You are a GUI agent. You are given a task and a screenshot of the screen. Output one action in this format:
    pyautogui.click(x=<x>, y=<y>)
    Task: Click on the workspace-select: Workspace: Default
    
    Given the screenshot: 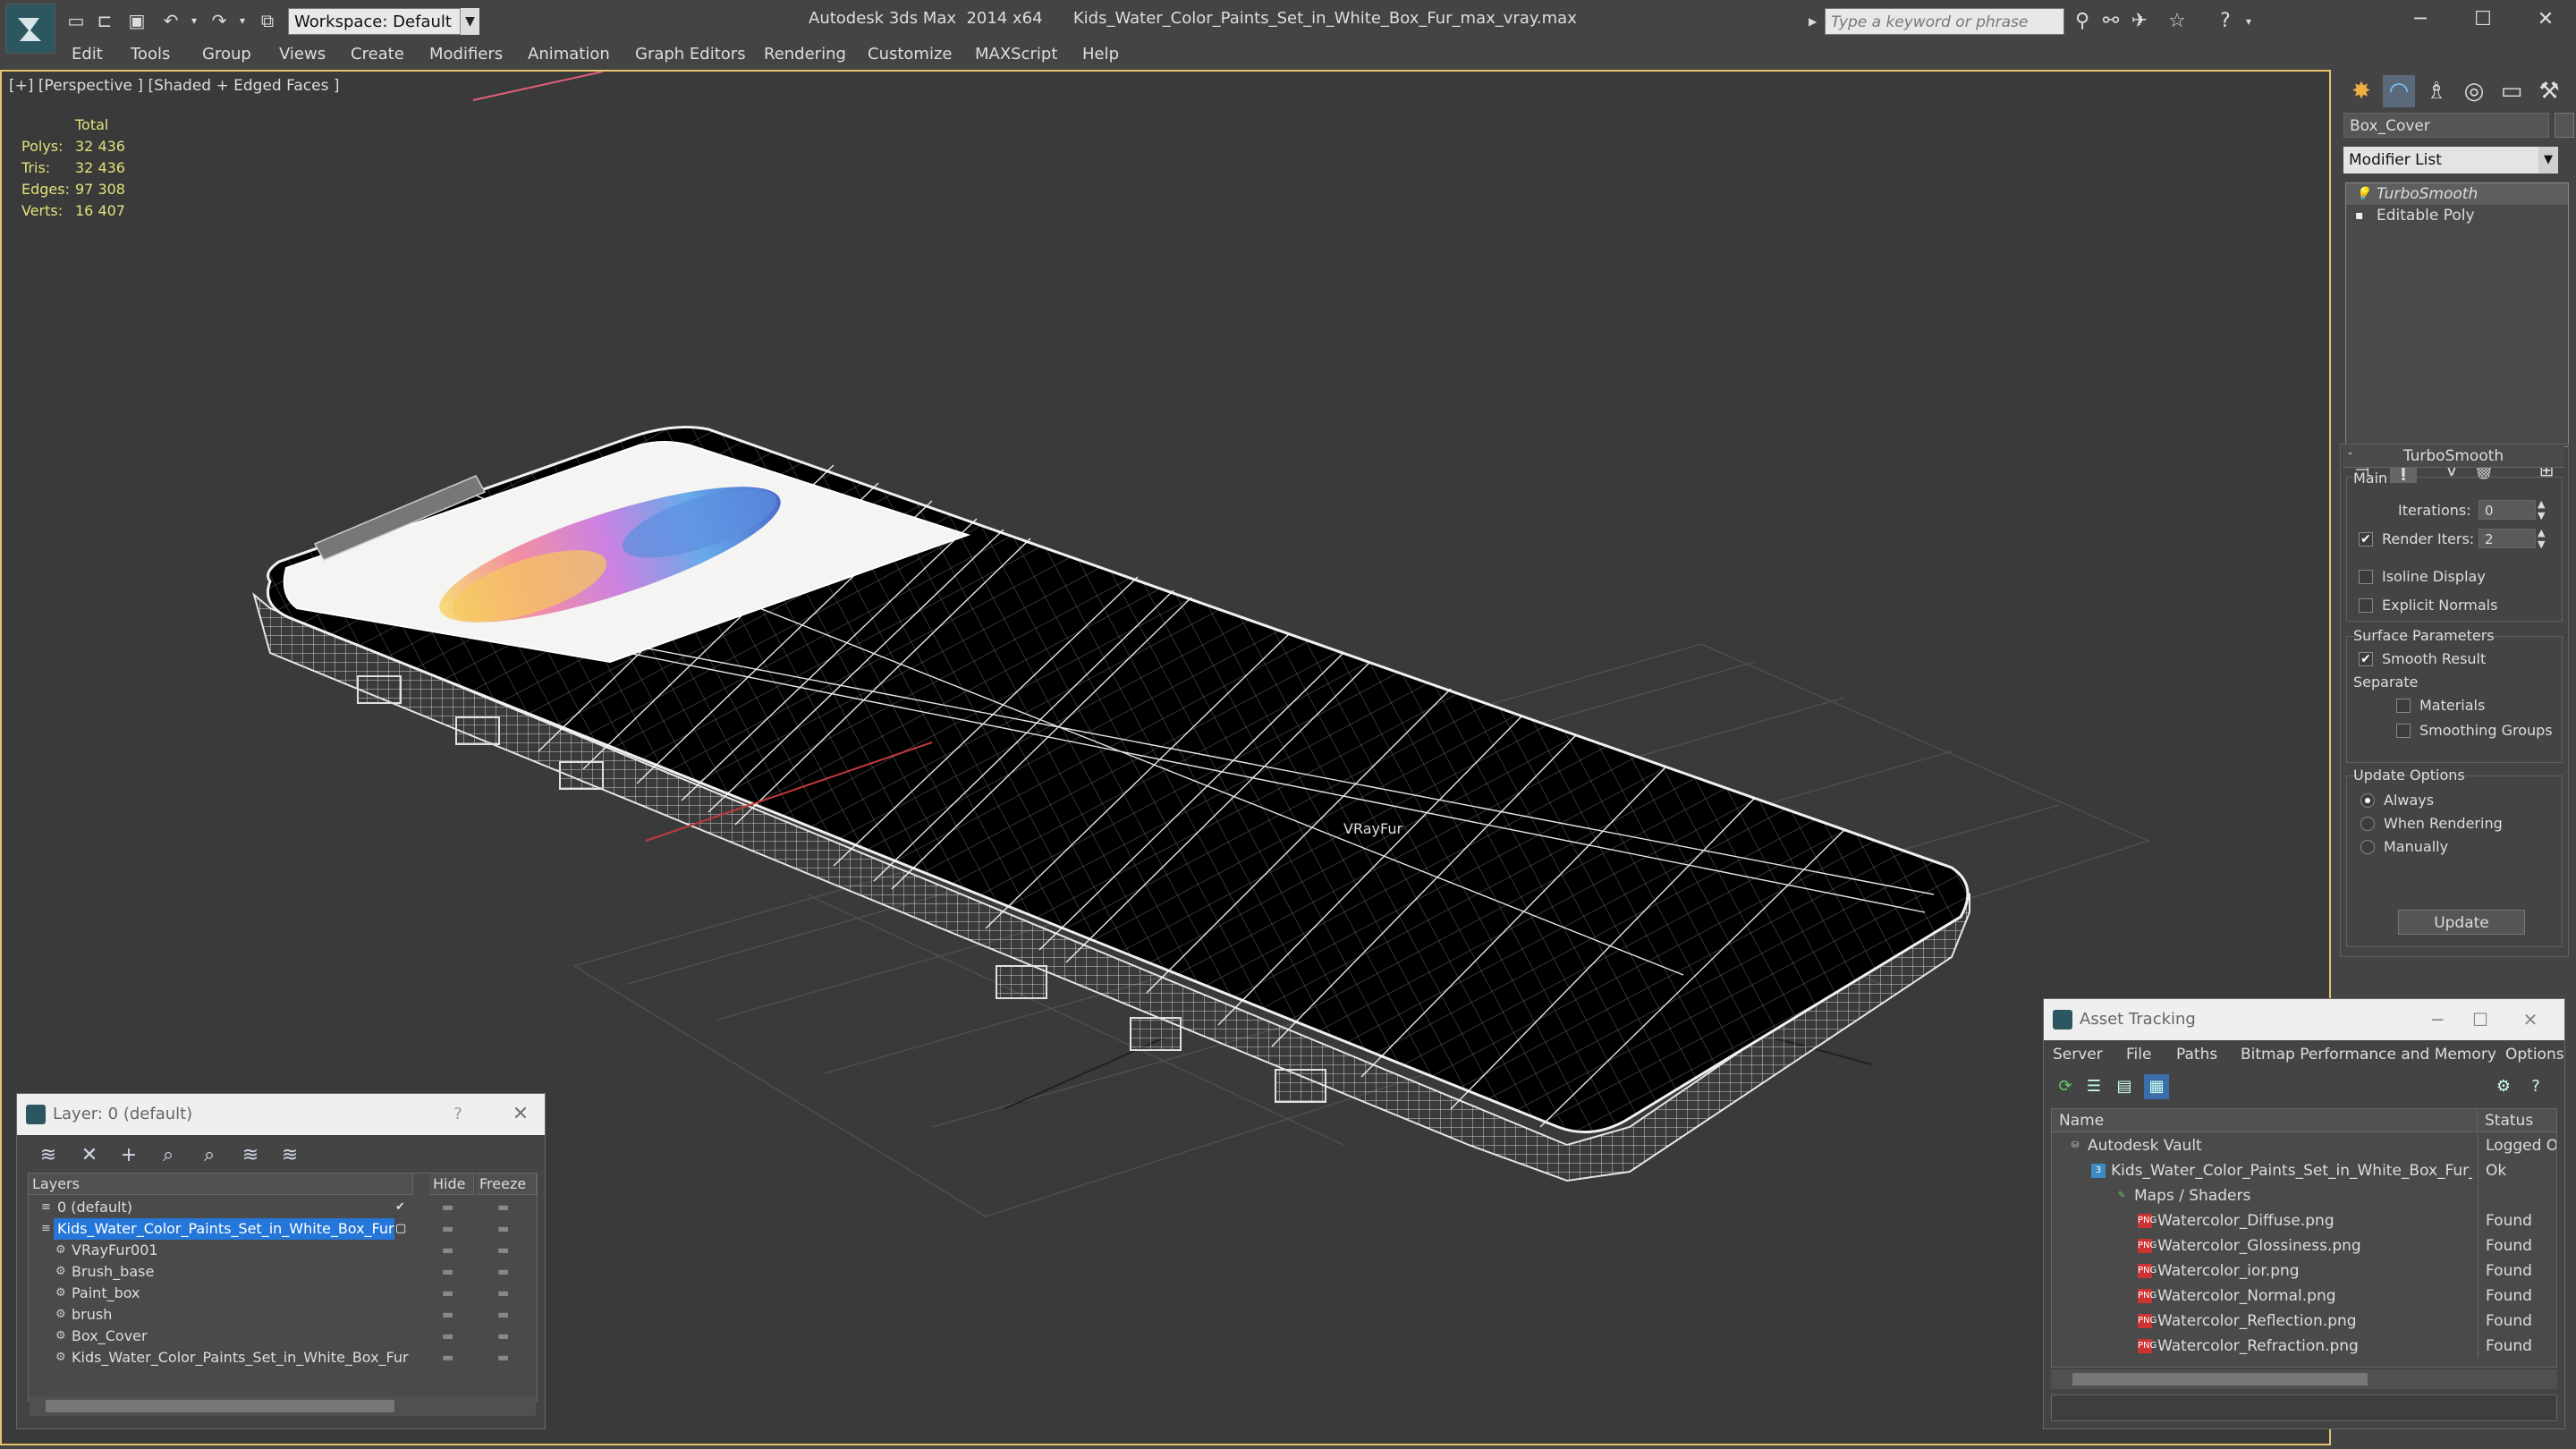 What is the action you would take?
    pyautogui.click(x=383, y=21)
    